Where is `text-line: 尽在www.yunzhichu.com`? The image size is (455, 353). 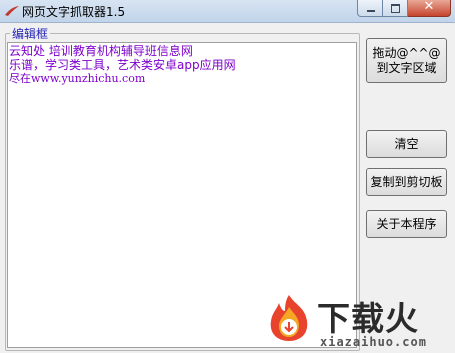
text-line: 尽在www.yunzhichu.com is located at coordinates (77, 78).